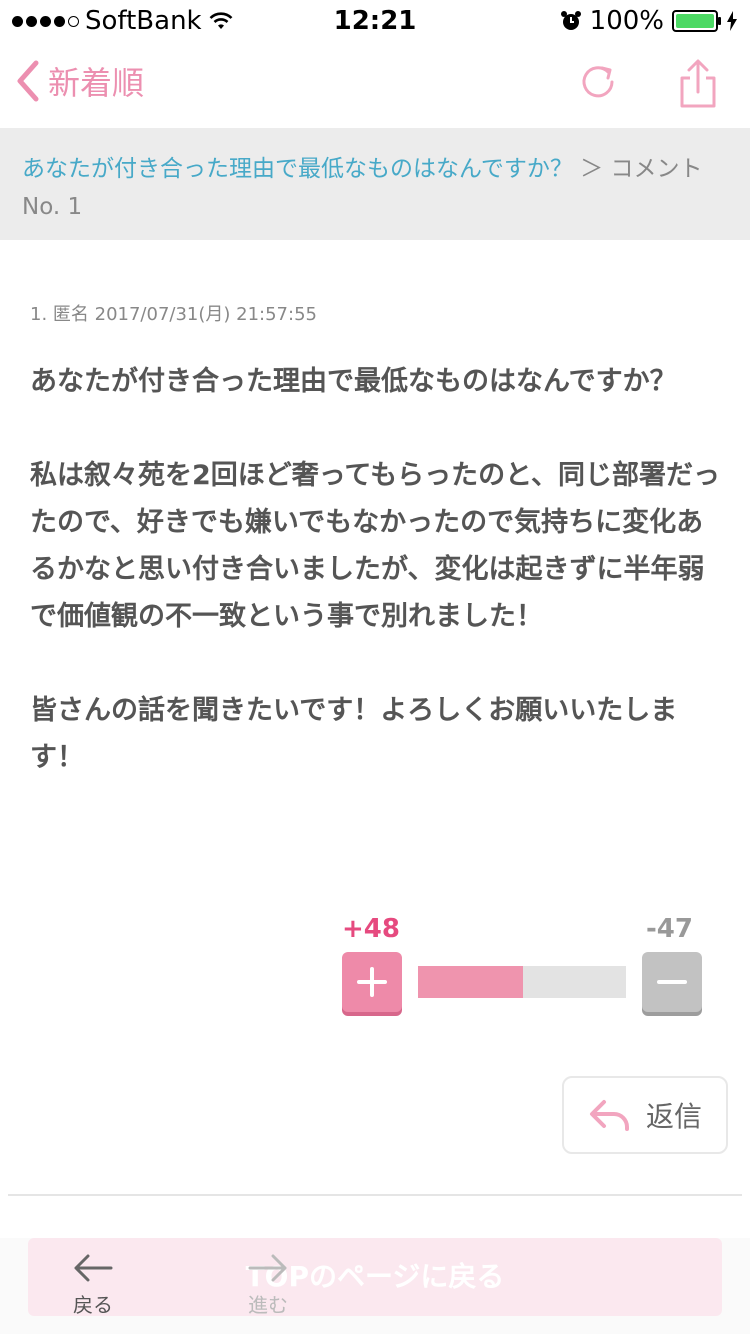 The width and height of the screenshot is (750, 1334). I want to click on minus-icon, so click(672, 982).